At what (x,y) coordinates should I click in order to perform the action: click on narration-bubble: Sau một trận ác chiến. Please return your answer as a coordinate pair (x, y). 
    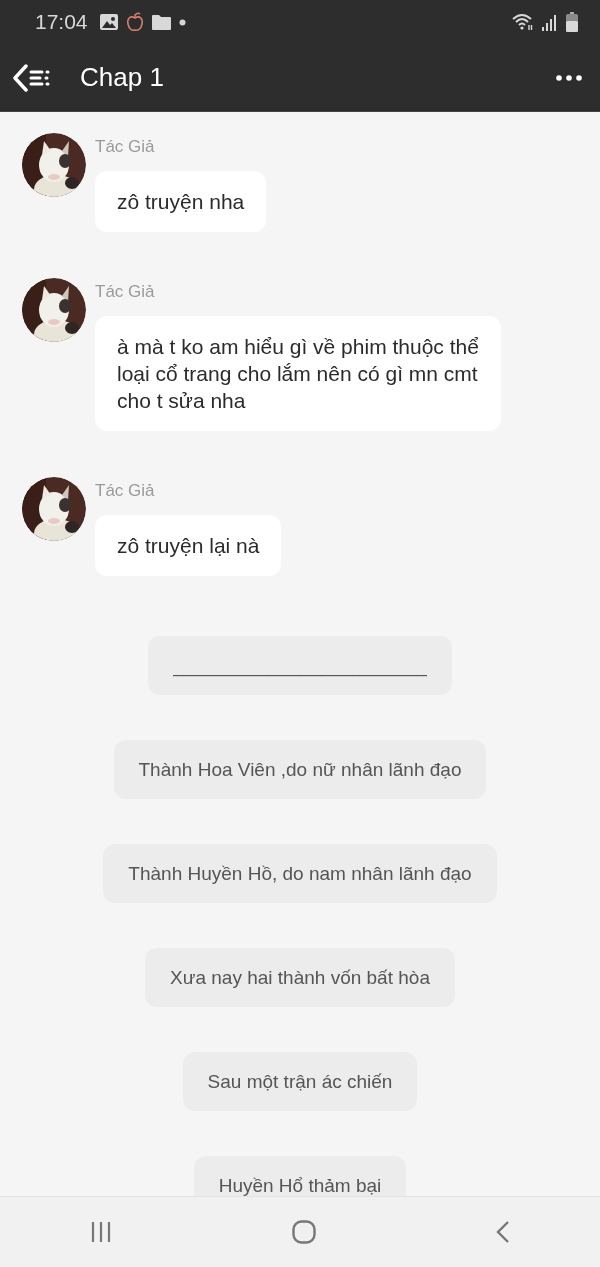
    Looking at the image, I should click on (300, 1081).